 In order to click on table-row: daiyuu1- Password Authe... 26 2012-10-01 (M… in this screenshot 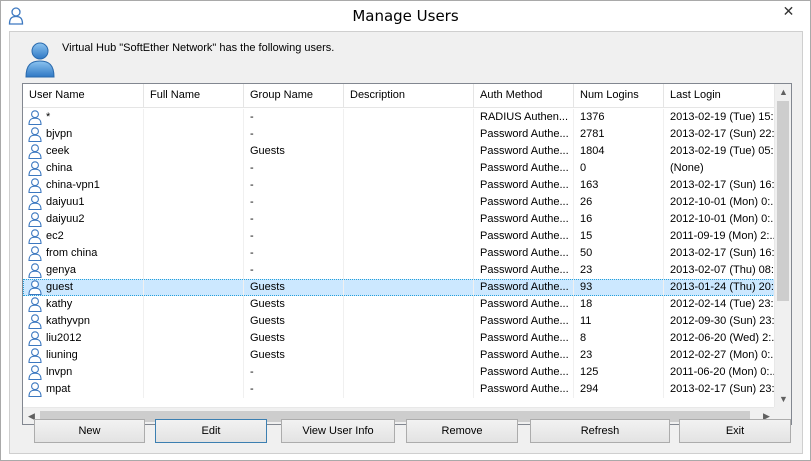, I will do `click(399, 202)`.